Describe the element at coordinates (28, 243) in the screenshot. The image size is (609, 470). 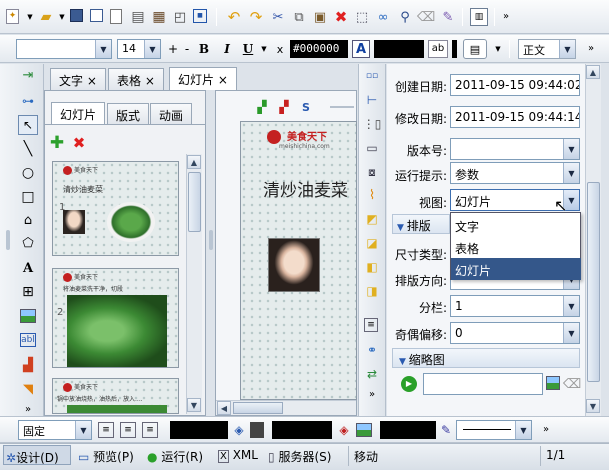
I see `freeform-tool-icon: ⬠` at that location.